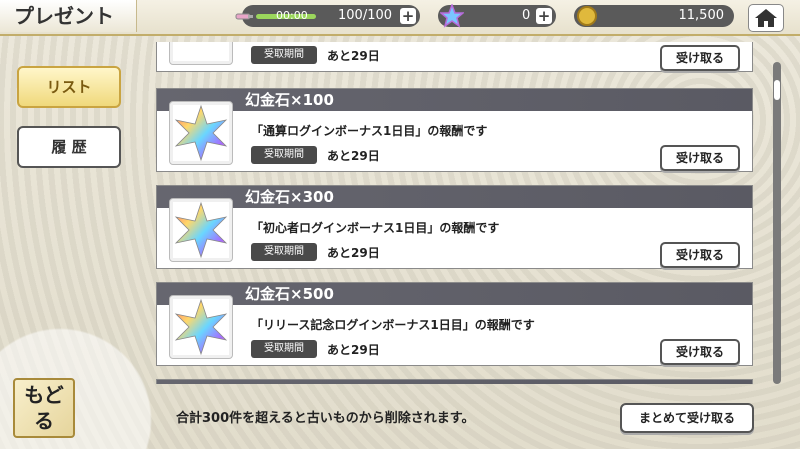  What do you see at coordinates (454, 100) in the screenshot?
I see `card-header: 幻金石×100` at bounding box center [454, 100].